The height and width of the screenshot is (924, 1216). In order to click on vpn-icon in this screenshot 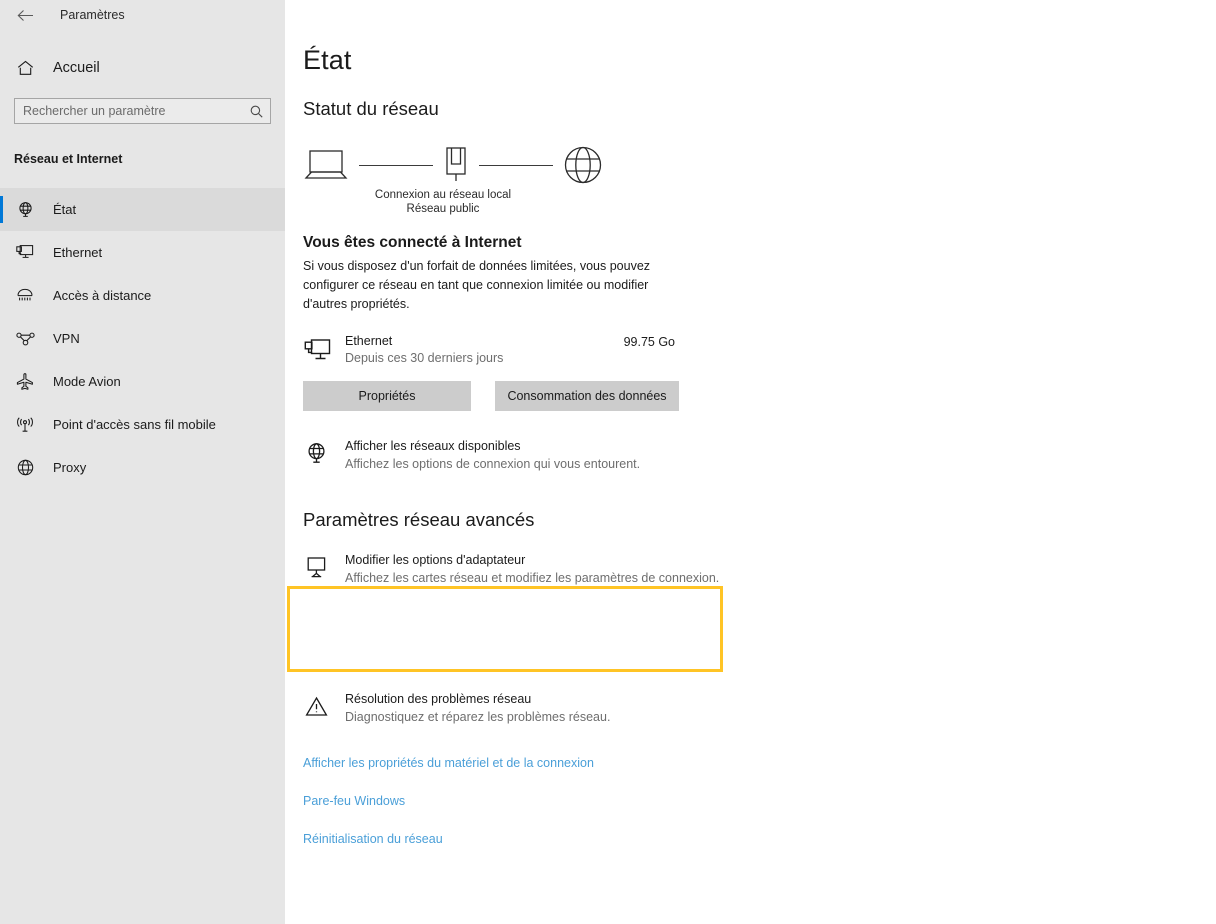, I will do `click(25, 339)`.